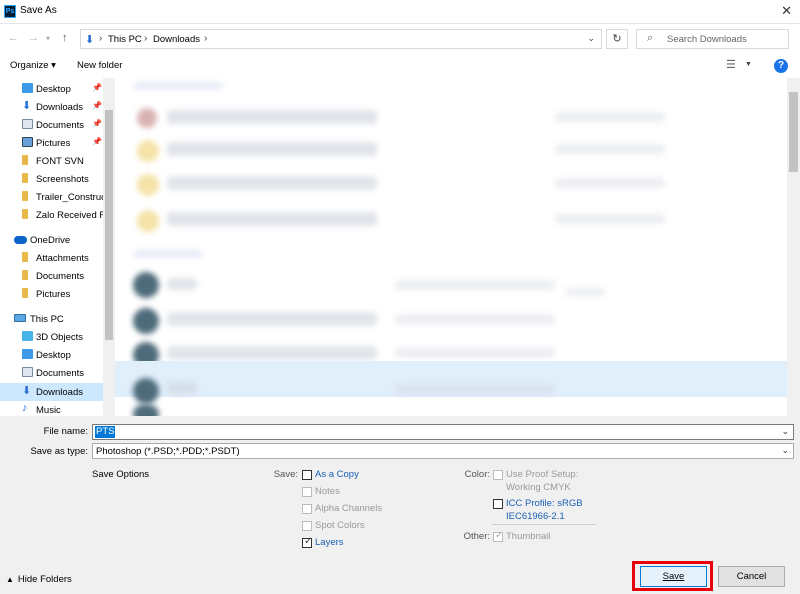 Image resolution: width=800 pixels, height=594 pixels. What do you see at coordinates (48, 38) in the screenshot?
I see `recent-locations-chevron-icon: ▾` at bounding box center [48, 38].